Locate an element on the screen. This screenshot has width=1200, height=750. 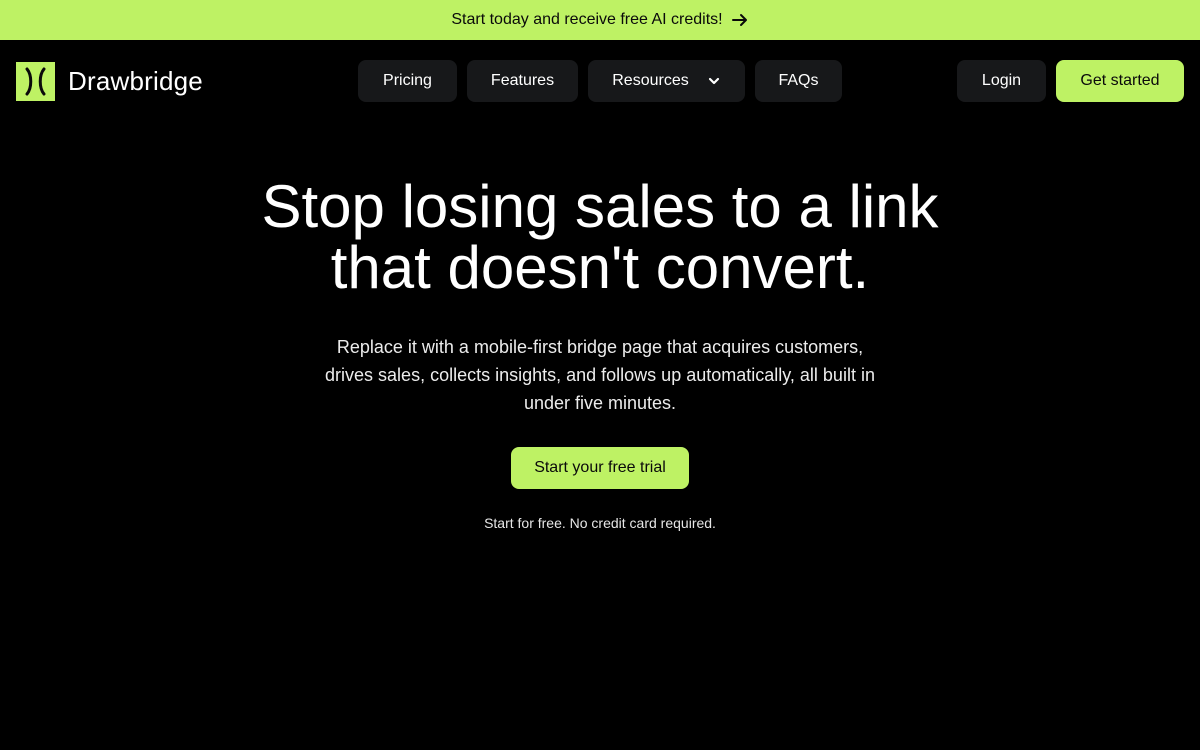
arrow-right-icon is located at coordinates (740, 20).